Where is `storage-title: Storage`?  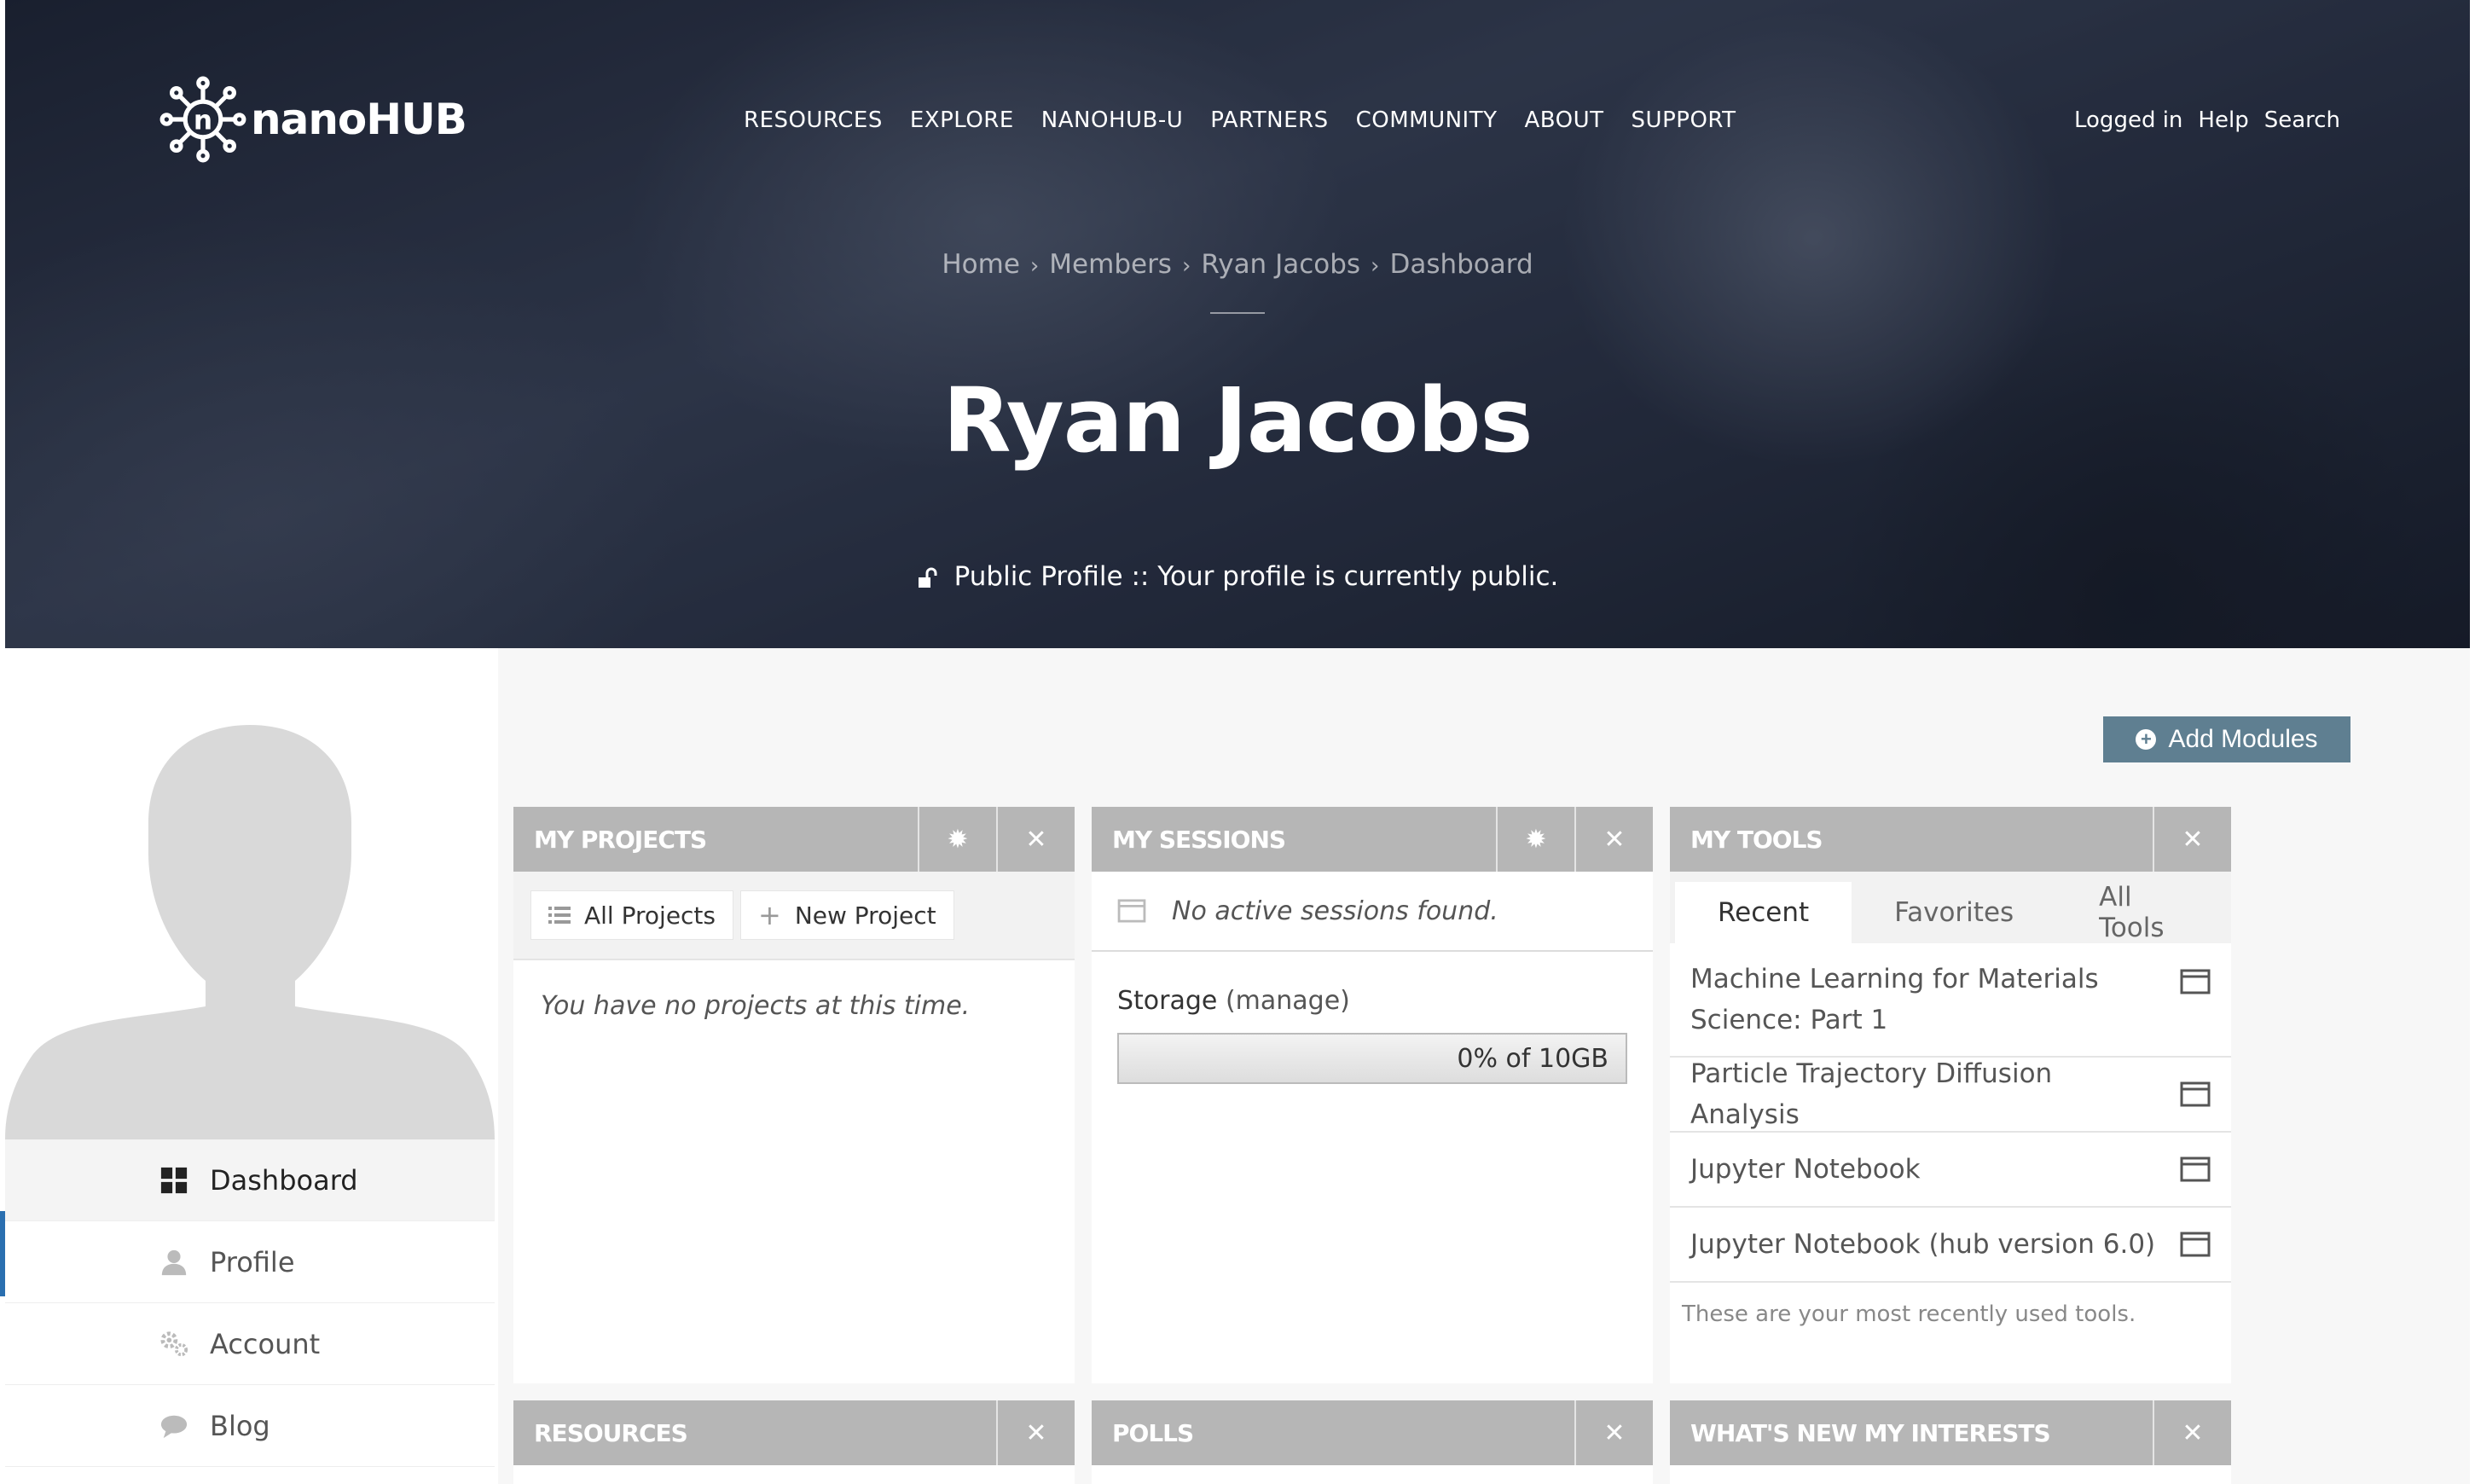
storage-title: Storage is located at coordinates (1167, 1001).